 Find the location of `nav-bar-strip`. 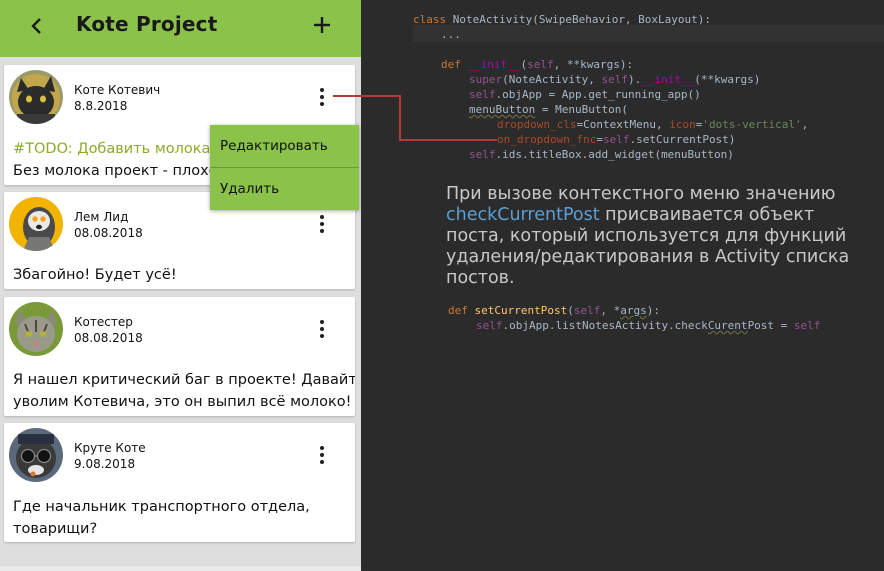

nav-bar-strip is located at coordinates (180, 568).